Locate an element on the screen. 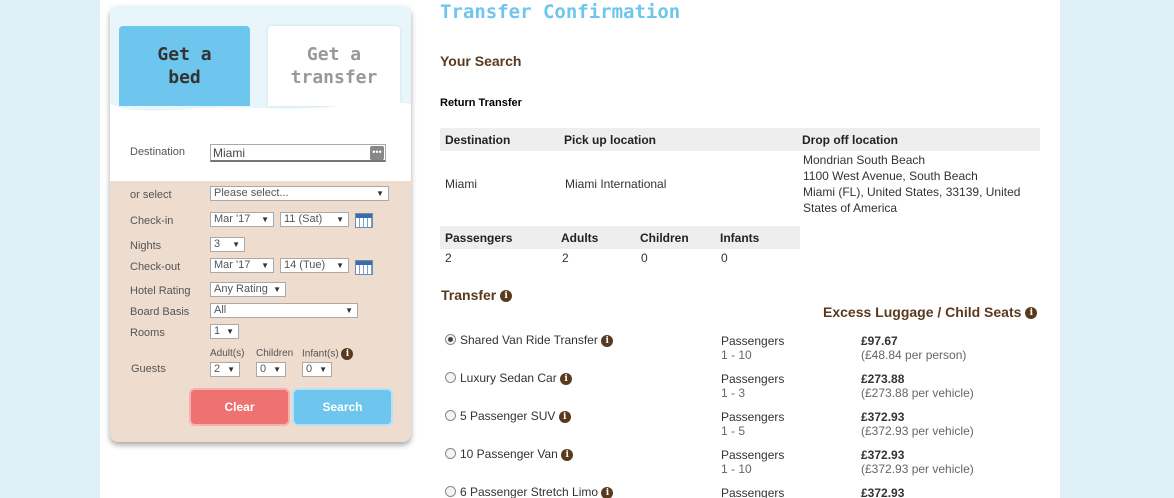 The width and height of the screenshot is (1174, 498). checkout-day-select: 14 (Tue) ▼ is located at coordinates (314, 265).